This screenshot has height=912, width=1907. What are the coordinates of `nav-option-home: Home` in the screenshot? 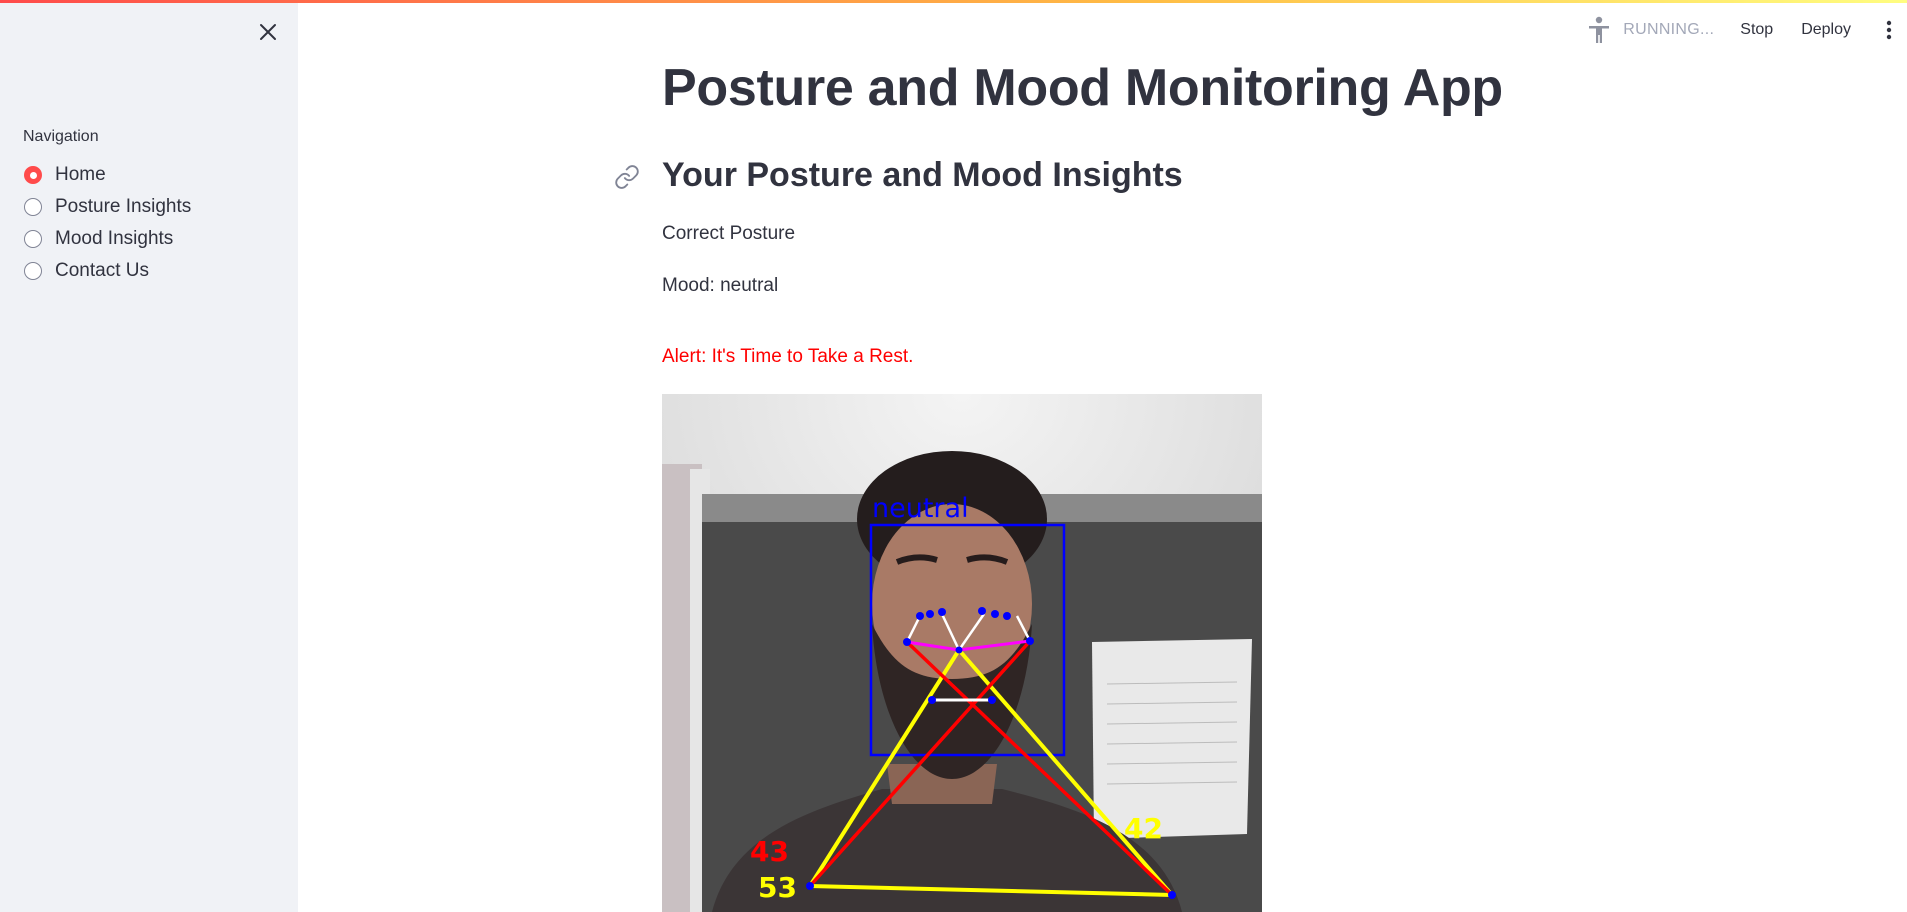 It's located at (107, 175).